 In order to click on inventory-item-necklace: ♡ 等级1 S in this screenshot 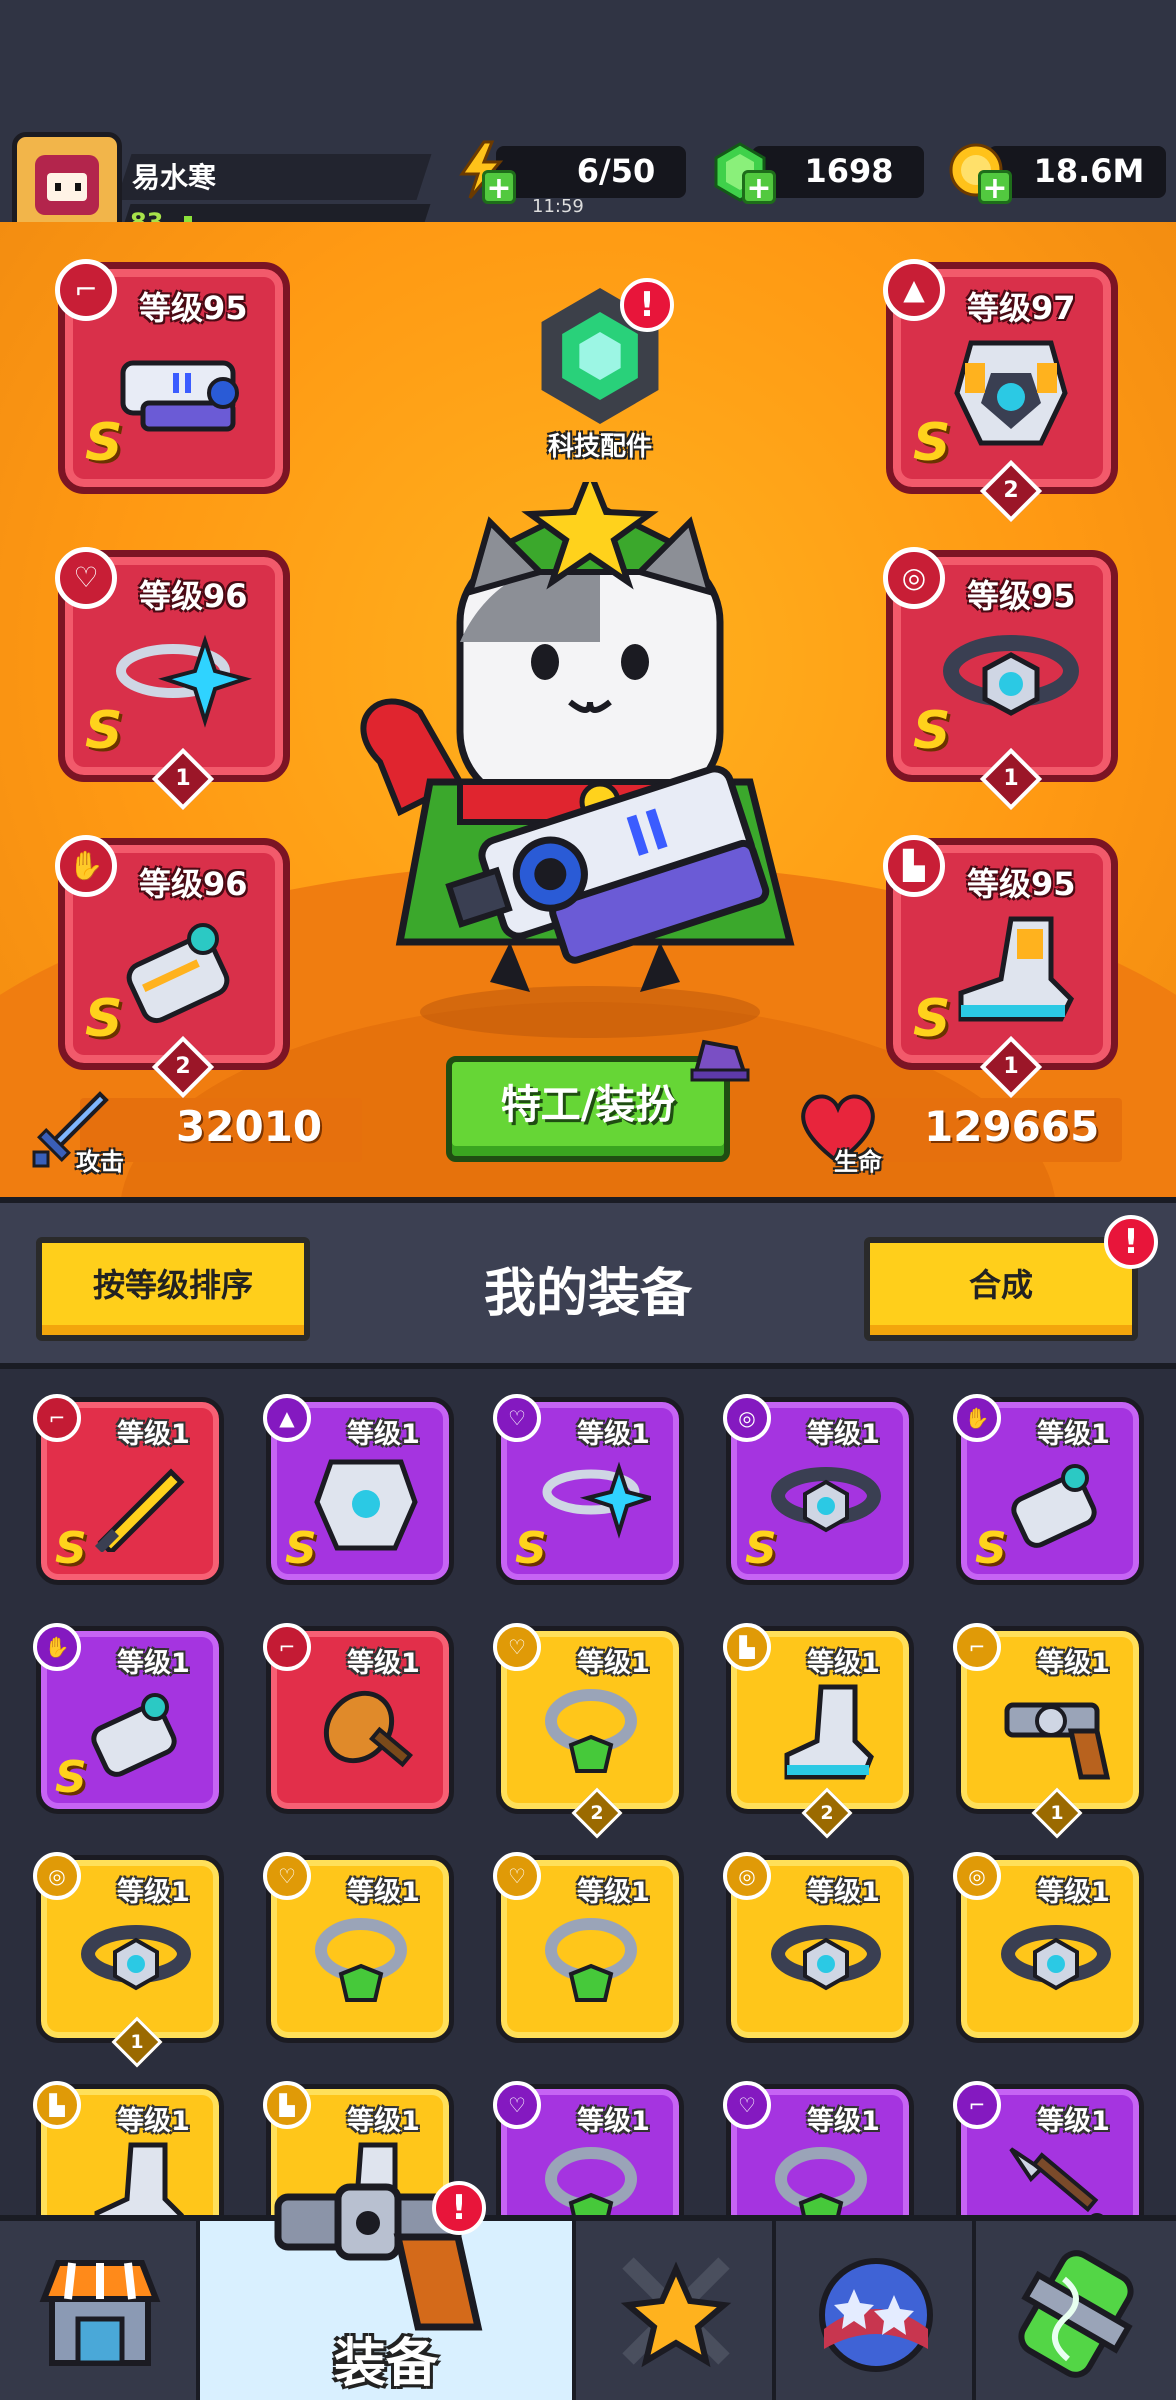, I will do `click(588, 1489)`.